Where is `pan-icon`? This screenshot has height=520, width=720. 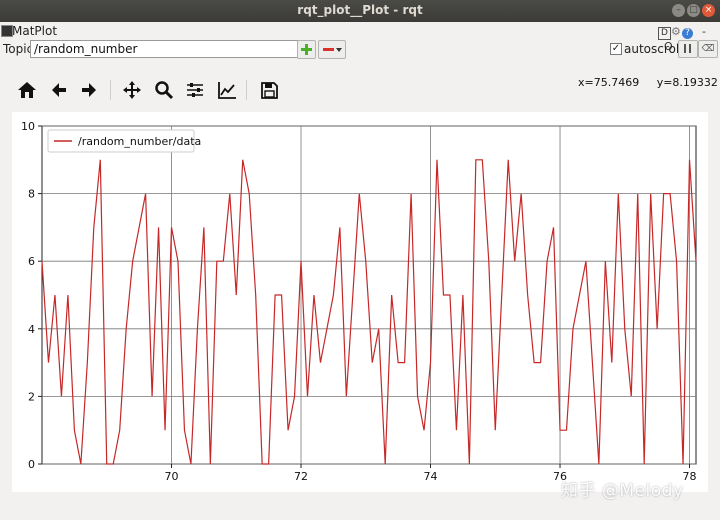
pan-icon is located at coordinates (132, 90).